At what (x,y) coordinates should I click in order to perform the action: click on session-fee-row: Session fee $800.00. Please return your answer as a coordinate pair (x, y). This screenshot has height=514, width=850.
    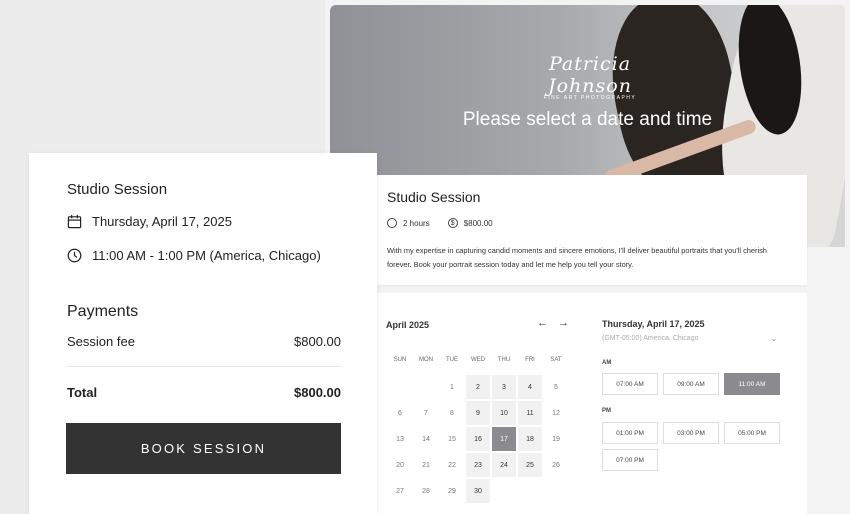
    Looking at the image, I should click on (204, 341).